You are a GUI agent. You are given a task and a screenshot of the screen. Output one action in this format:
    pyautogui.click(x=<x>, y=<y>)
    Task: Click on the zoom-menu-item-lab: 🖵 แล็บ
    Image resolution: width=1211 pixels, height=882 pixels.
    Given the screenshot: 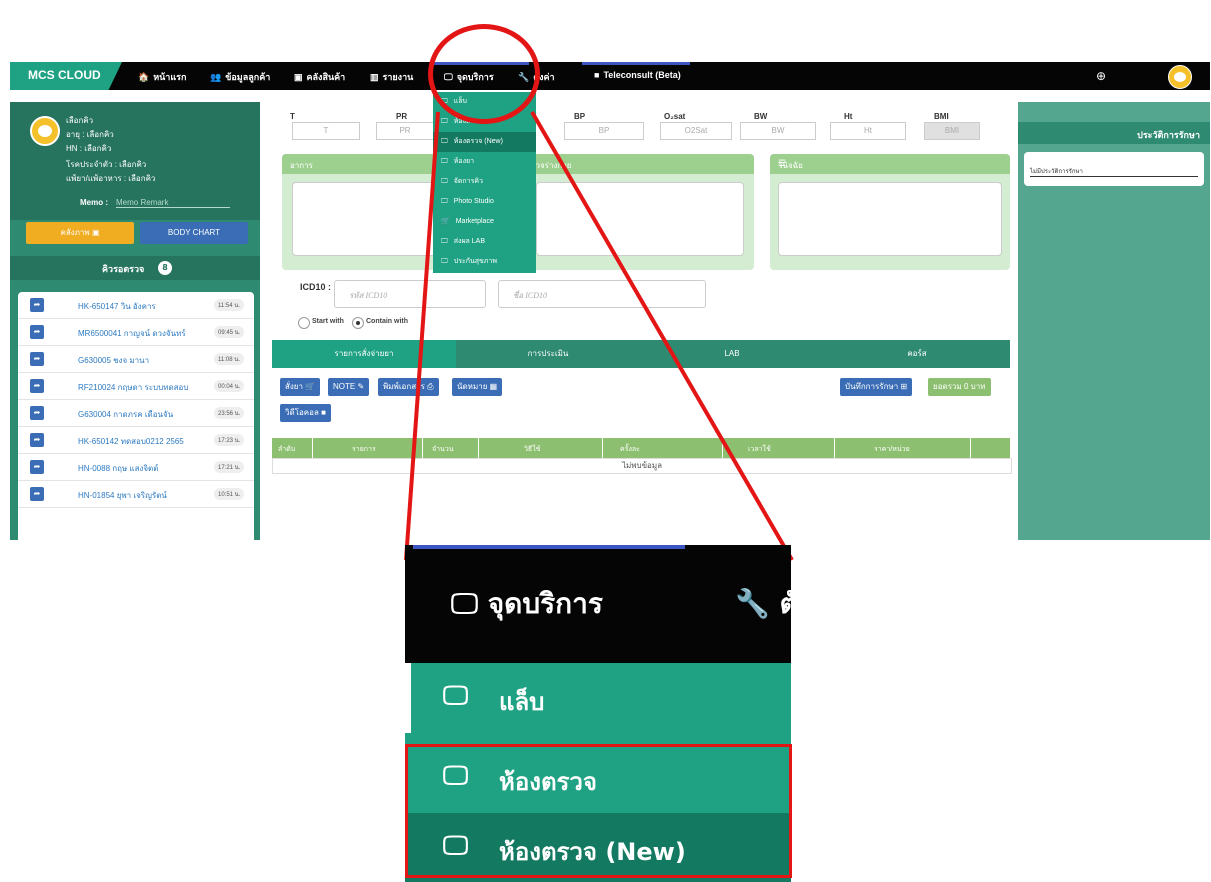 What is the action you would take?
    pyautogui.click(x=598, y=698)
    